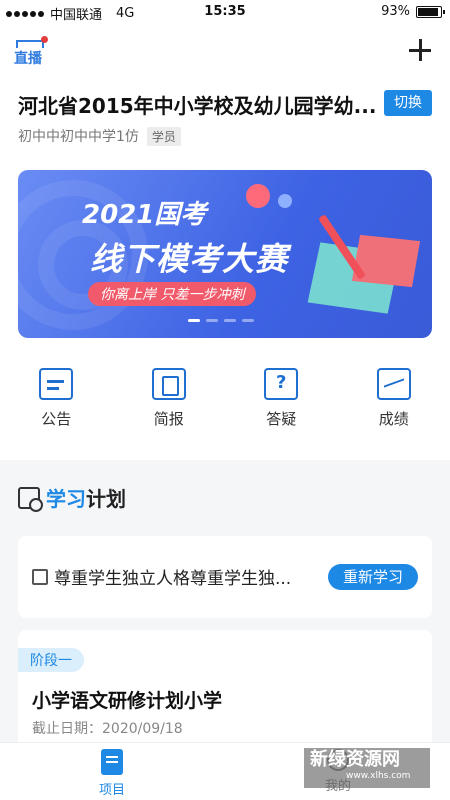 The image size is (450, 800). What do you see at coordinates (355, 759) in the screenshot?
I see `watermark-text: 新绿资源网` at bounding box center [355, 759].